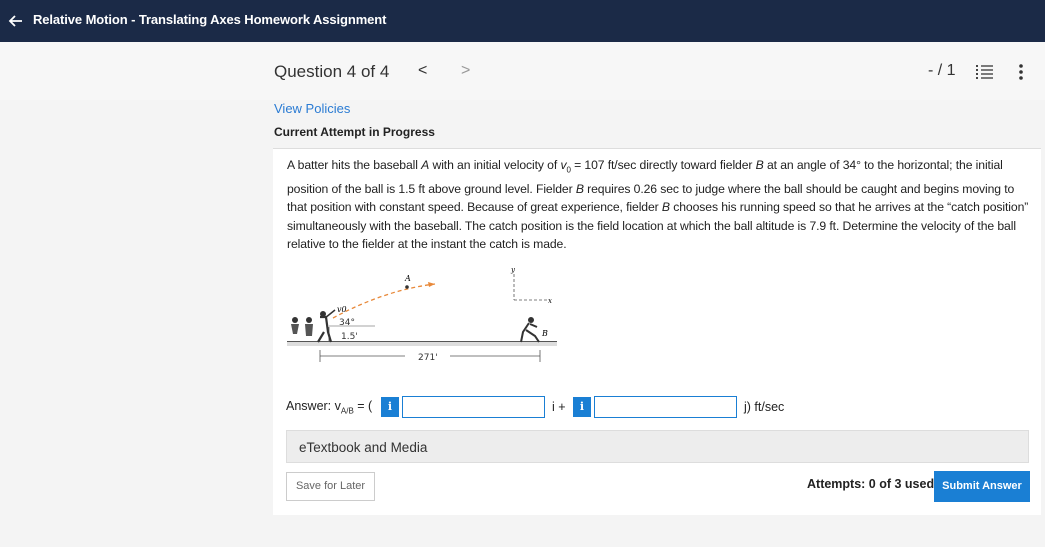 This screenshot has height=547, width=1045. I want to click on y-axis-label: y, so click(513, 270).